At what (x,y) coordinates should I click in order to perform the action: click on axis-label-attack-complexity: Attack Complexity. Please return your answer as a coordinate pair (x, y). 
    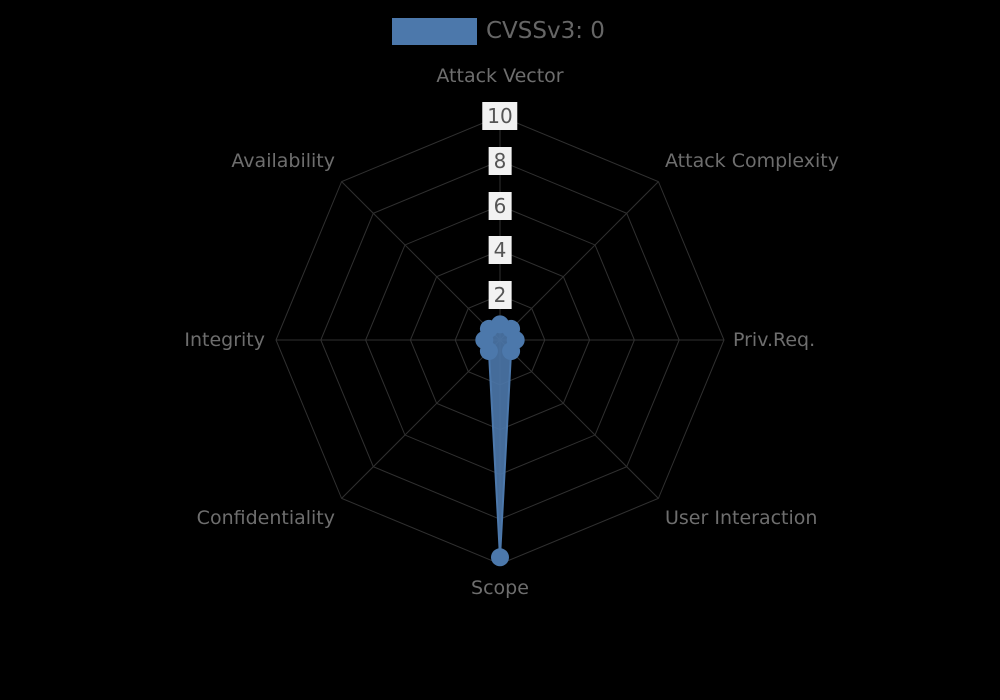
    Looking at the image, I should click on (752, 161).